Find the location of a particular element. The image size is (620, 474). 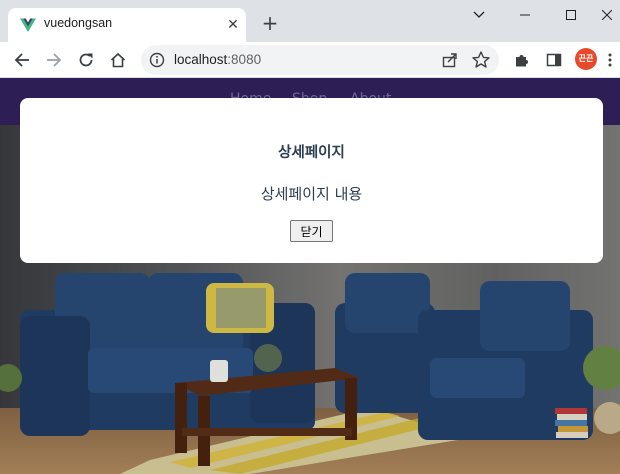

home-button is located at coordinates (118, 60).